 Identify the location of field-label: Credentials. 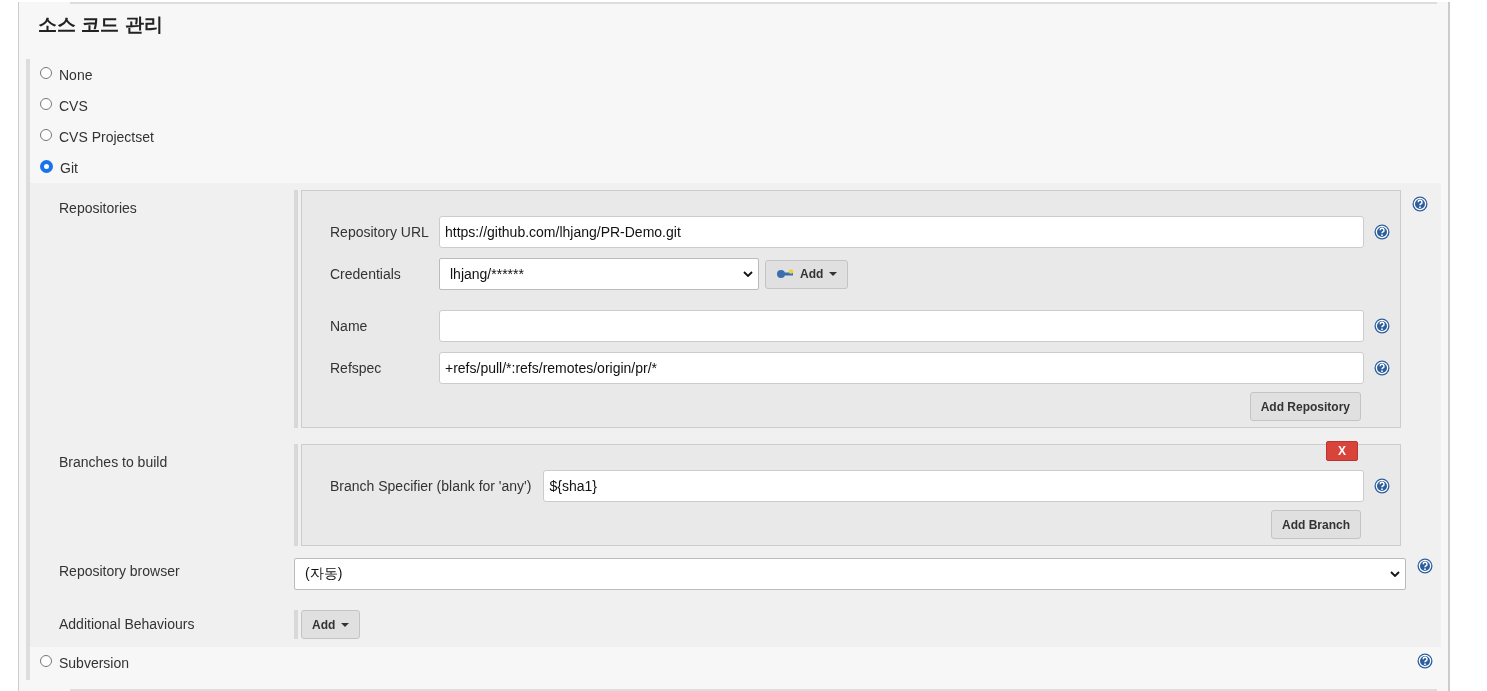
(366, 273).